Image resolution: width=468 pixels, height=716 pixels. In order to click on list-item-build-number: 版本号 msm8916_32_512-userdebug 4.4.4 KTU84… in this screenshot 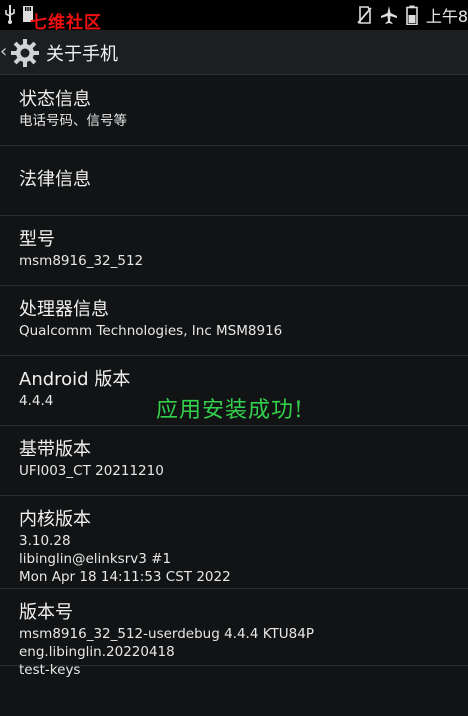, I will do `click(234, 633)`.